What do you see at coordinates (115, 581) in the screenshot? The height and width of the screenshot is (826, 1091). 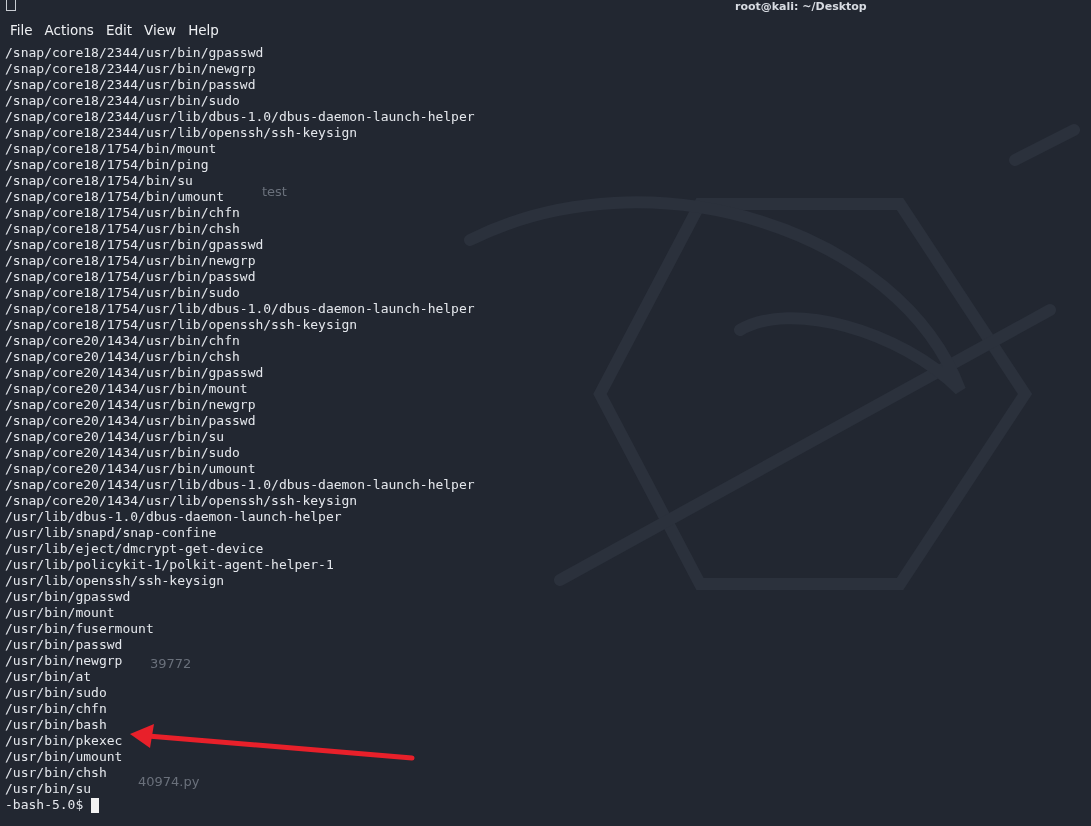 I see `output-line: /usr/lib/openssh/ssh-keysign` at bounding box center [115, 581].